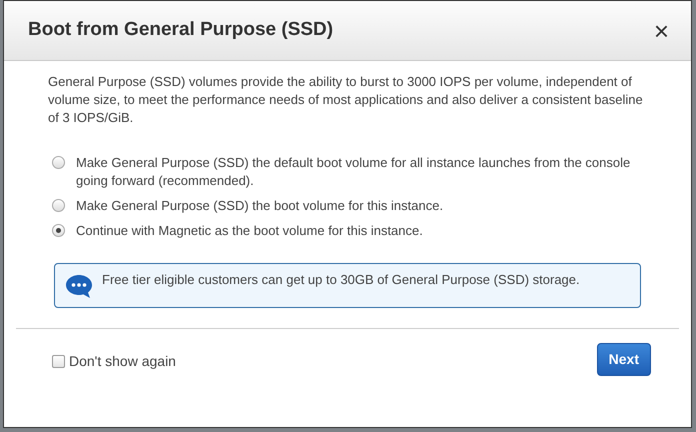 The height and width of the screenshot is (432, 696). I want to click on option-label: Make General Purpose (SSD) the boot volume for this instance., so click(260, 206).